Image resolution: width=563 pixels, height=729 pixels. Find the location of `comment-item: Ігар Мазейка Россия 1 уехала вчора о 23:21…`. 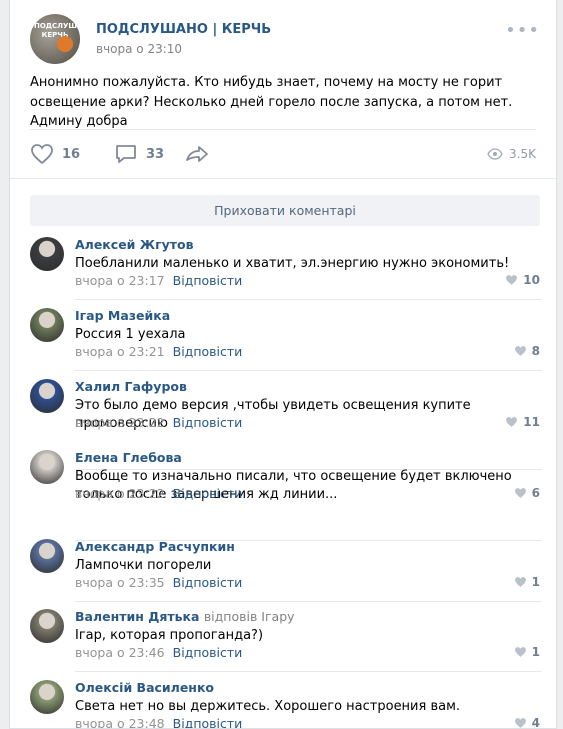

comment-item: Ігар Мазейка Россия 1 уехала вчора о 23:21… is located at coordinates (286, 343).